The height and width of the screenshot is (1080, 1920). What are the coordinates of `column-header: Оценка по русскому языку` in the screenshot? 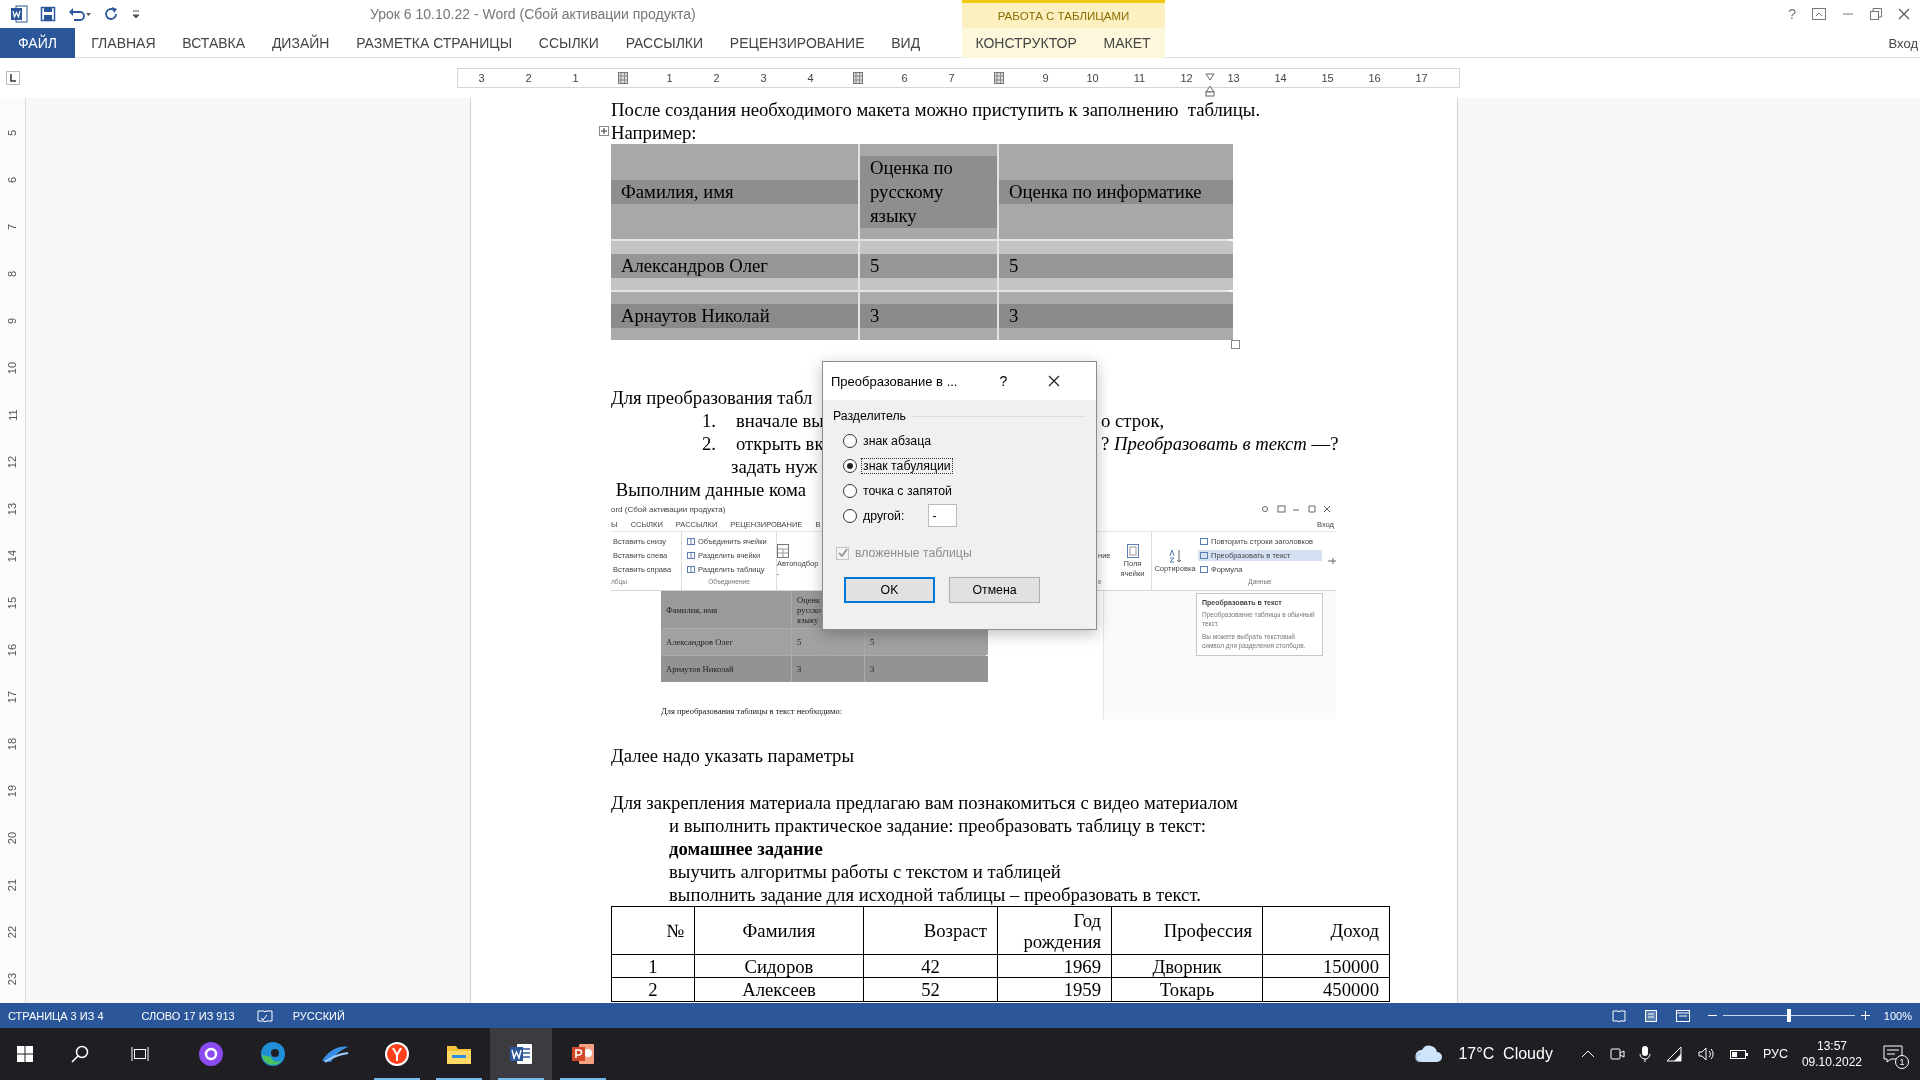 It's located at (928, 191).